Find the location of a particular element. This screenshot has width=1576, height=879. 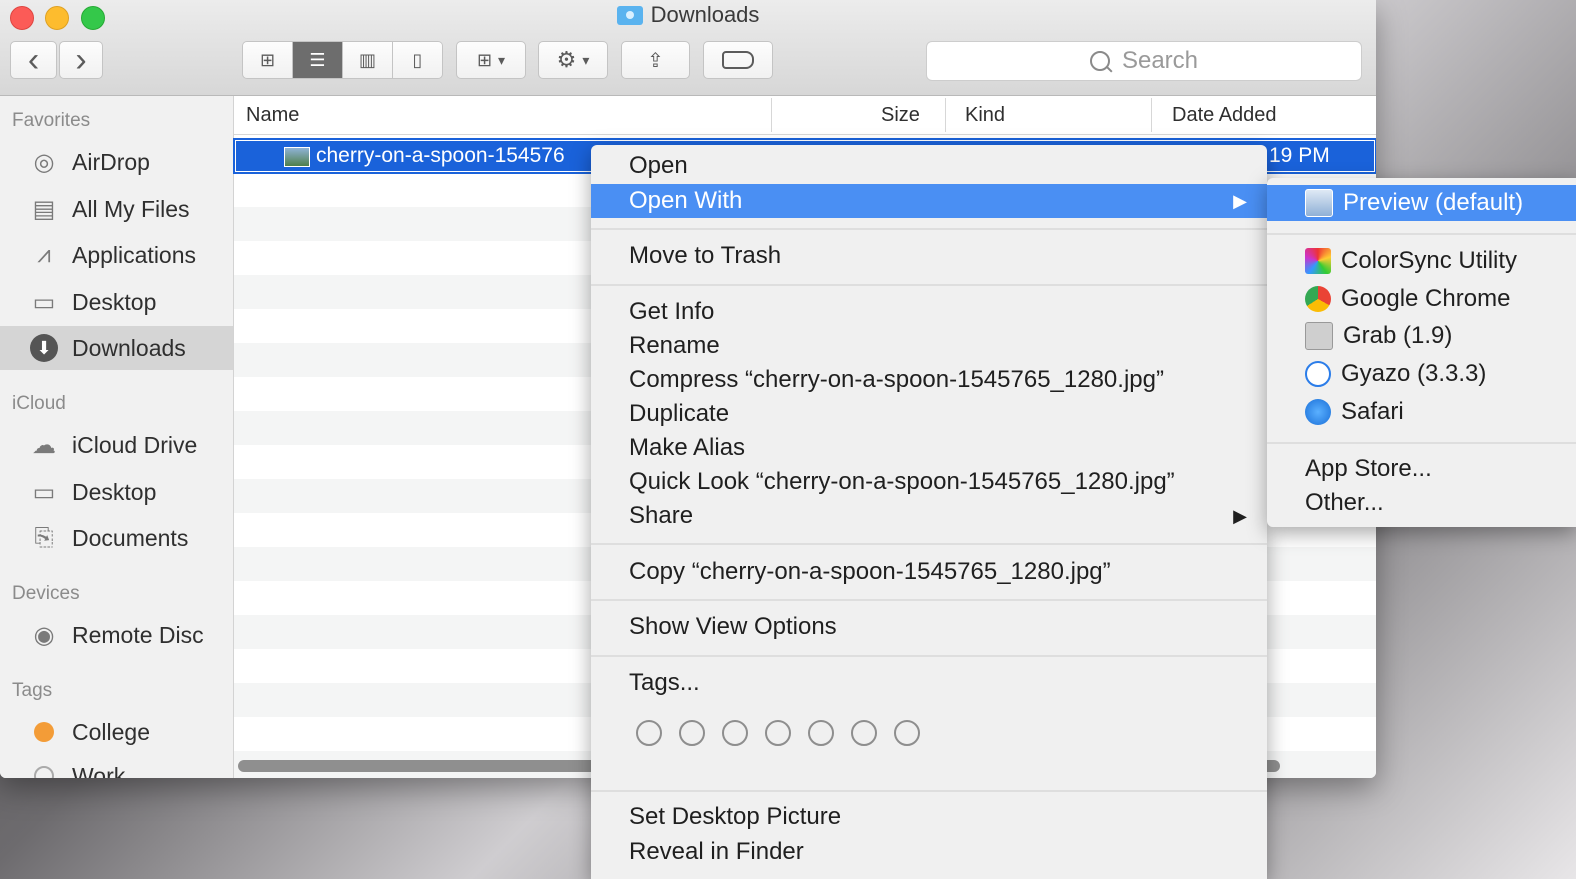

tag-color-dot-icon is located at coordinates (44, 732).